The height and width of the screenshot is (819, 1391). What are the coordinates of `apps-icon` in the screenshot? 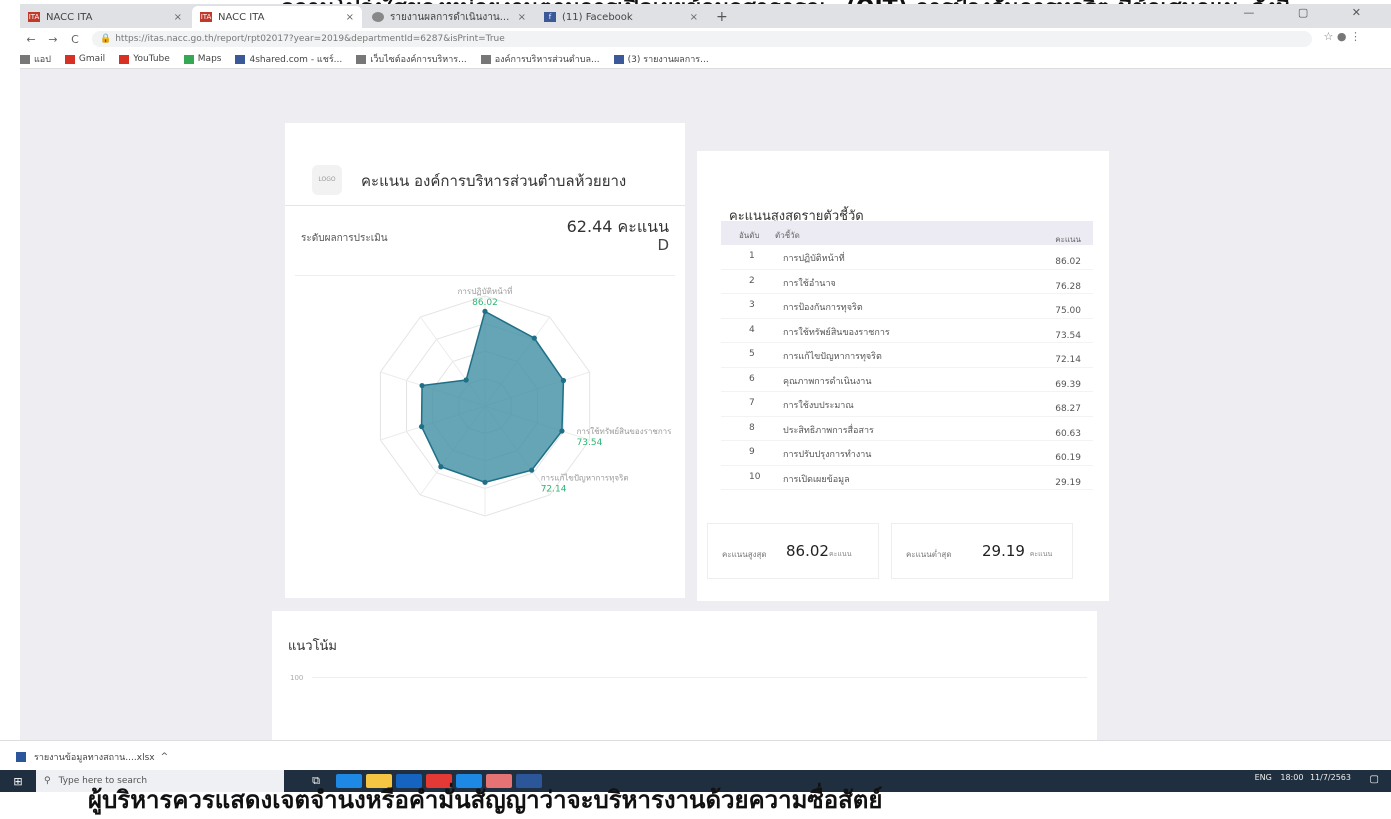 It's located at (25, 59).